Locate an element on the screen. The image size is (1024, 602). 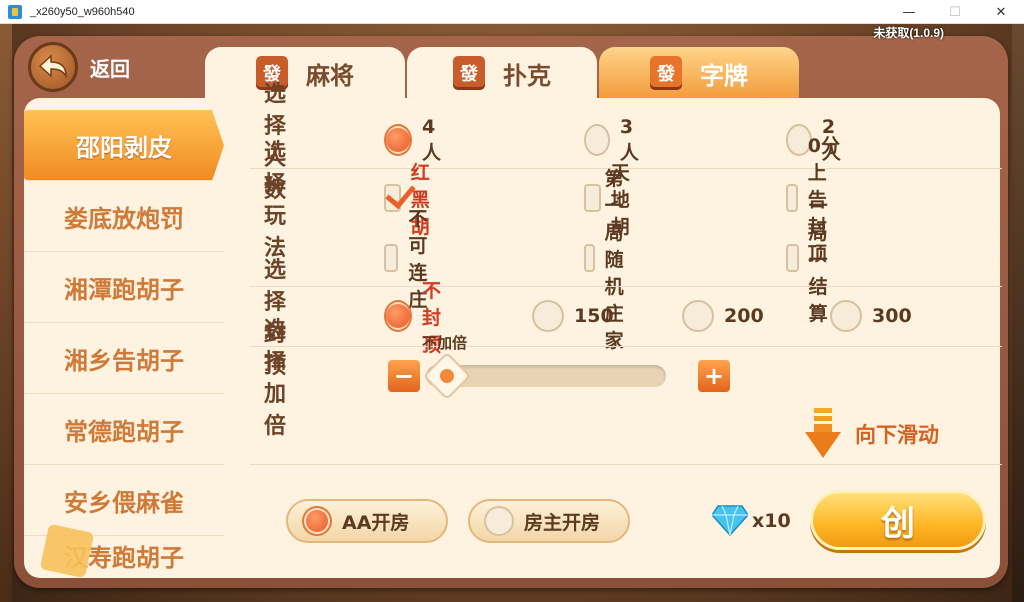
window-controls: — ☐ ✕ is located at coordinates (955, 12).